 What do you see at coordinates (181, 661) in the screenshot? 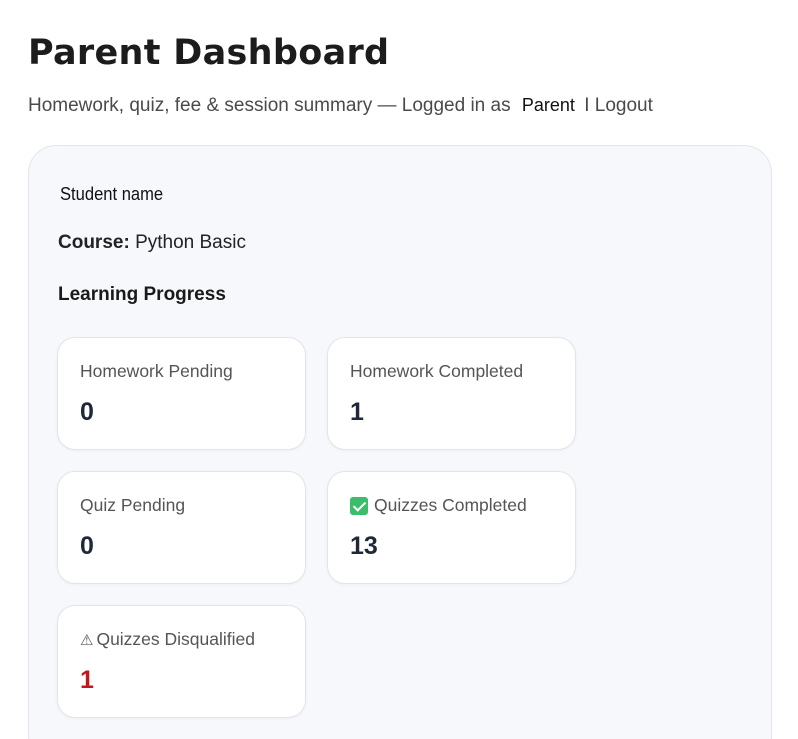
I see `stat-card-quizzes-disqualified: ⚠ Quizzes Disqualified 1` at bounding box center [181, 661].